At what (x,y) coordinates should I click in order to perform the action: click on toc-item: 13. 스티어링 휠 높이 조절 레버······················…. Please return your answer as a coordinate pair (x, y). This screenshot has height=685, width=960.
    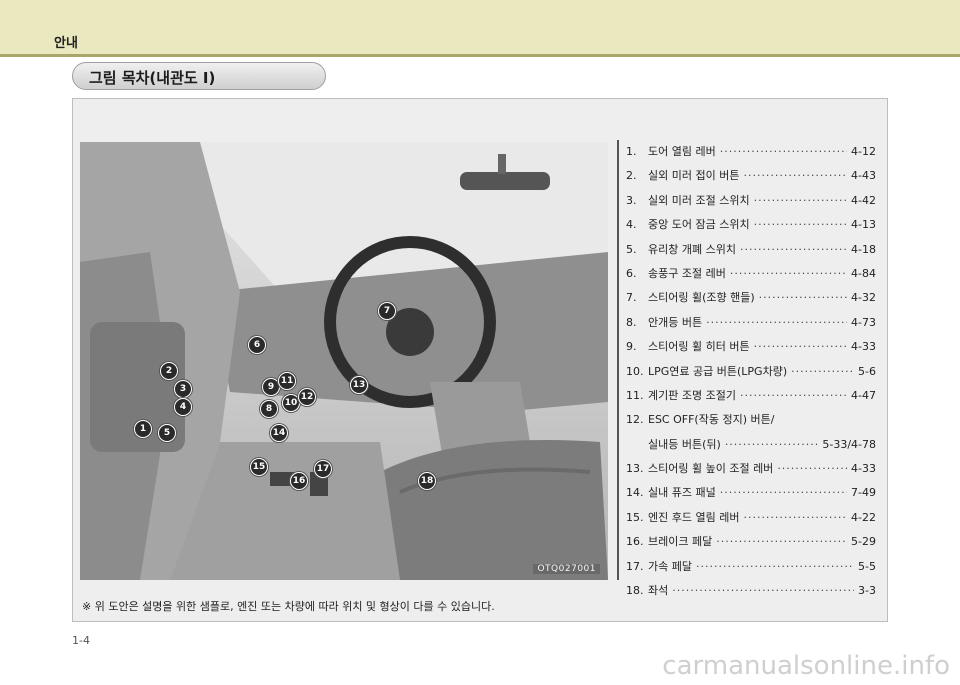
    Looking at the image, I should click on (751, 469).